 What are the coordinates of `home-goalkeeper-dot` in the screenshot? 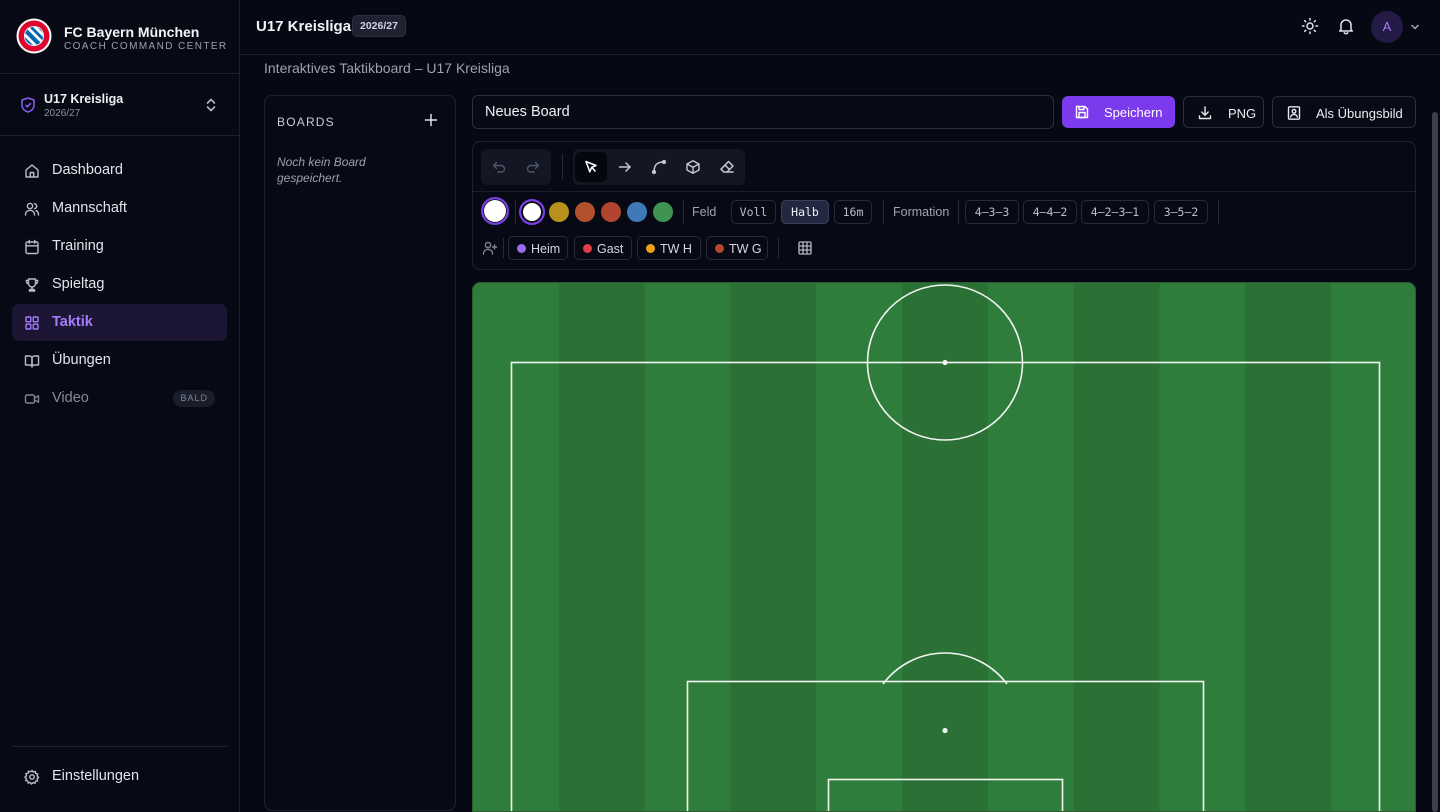 It's located at (650, 248).